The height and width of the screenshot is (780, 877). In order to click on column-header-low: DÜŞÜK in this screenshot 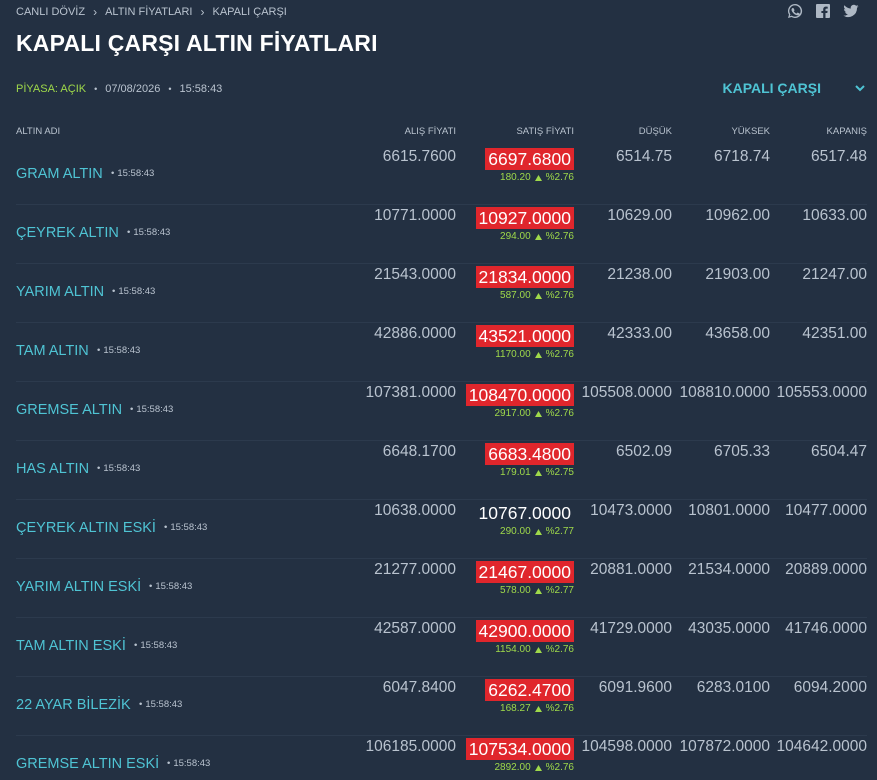, I will do `click(655, 131)`.